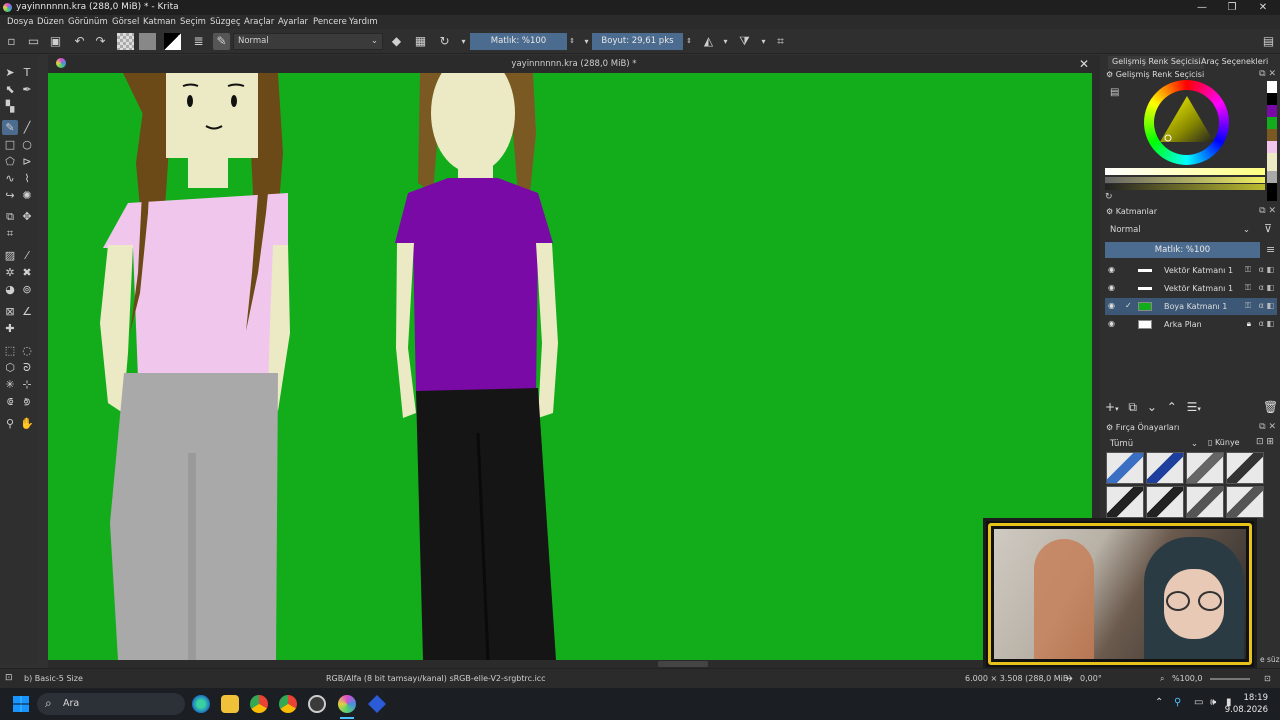 The width and height of the screenshot is (1280, 720). What do you see at coordinates (444, 41) in the screenshot?
I see `reload-preset-icon: ↻` at bounding box center [444, 41].